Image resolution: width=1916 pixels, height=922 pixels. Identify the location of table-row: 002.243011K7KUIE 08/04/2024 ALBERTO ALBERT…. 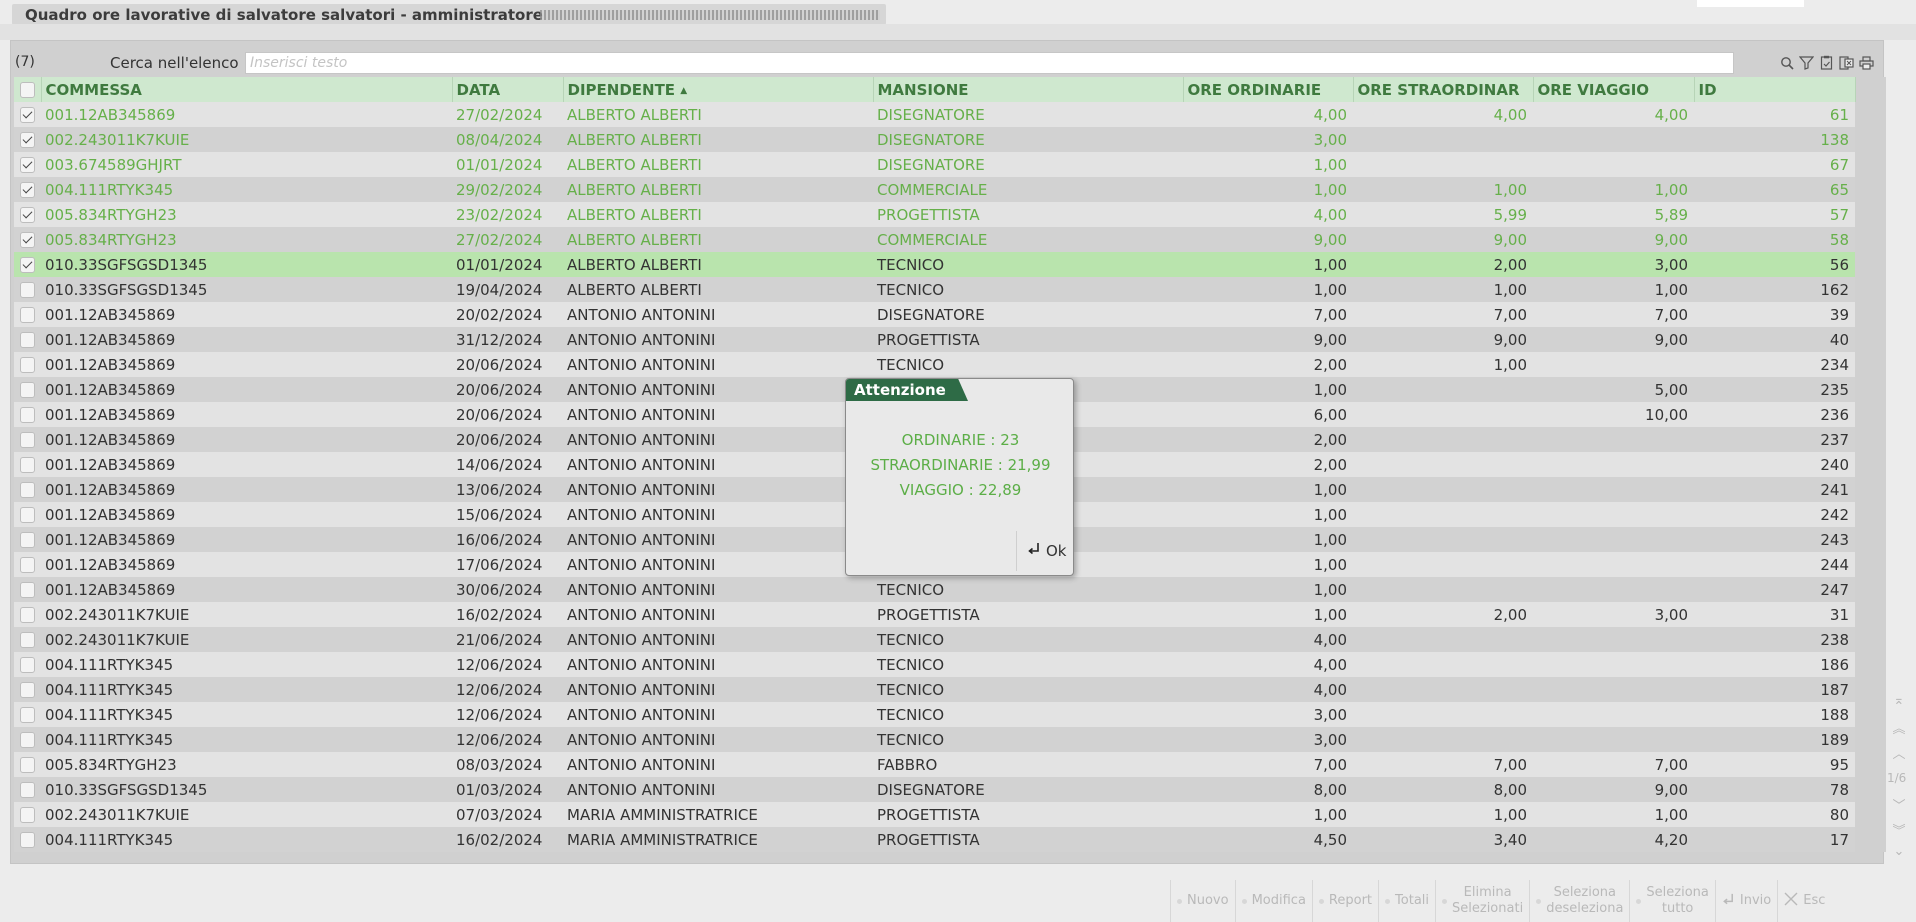
(950, 139).